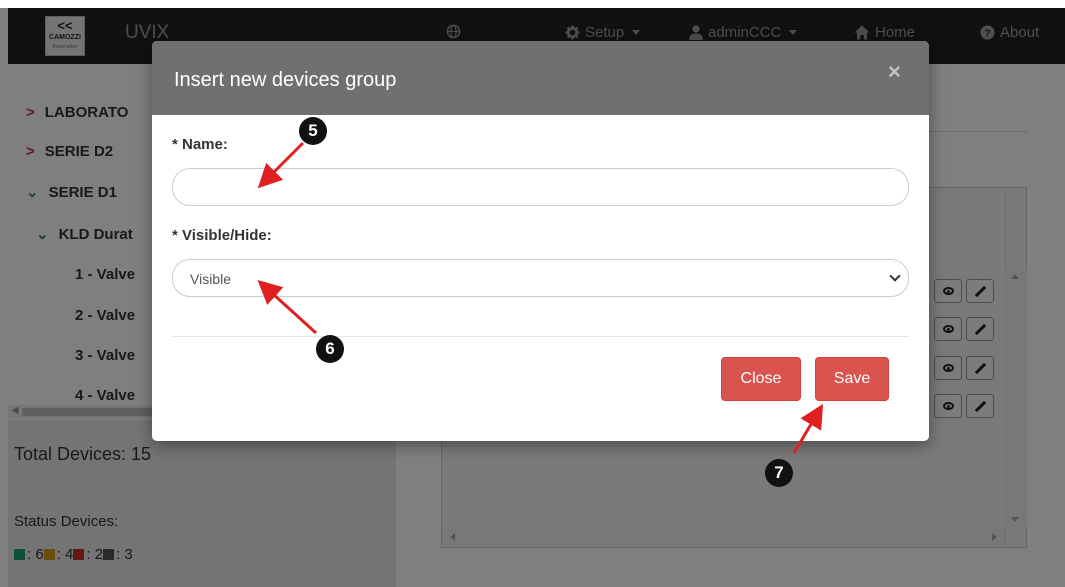  I want to click on arrow-to-visibility-select, so click(287, 307).